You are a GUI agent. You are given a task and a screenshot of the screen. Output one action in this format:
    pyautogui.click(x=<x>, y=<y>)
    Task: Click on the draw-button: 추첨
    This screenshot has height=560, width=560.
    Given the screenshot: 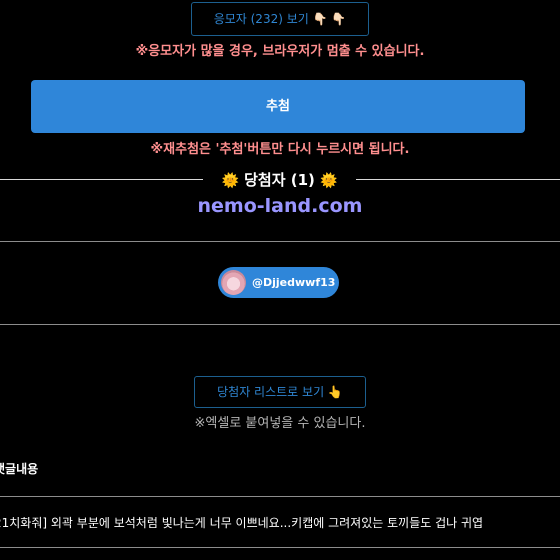 What is the action you would take?
    pyautogui.click(x=278, y=106)
    